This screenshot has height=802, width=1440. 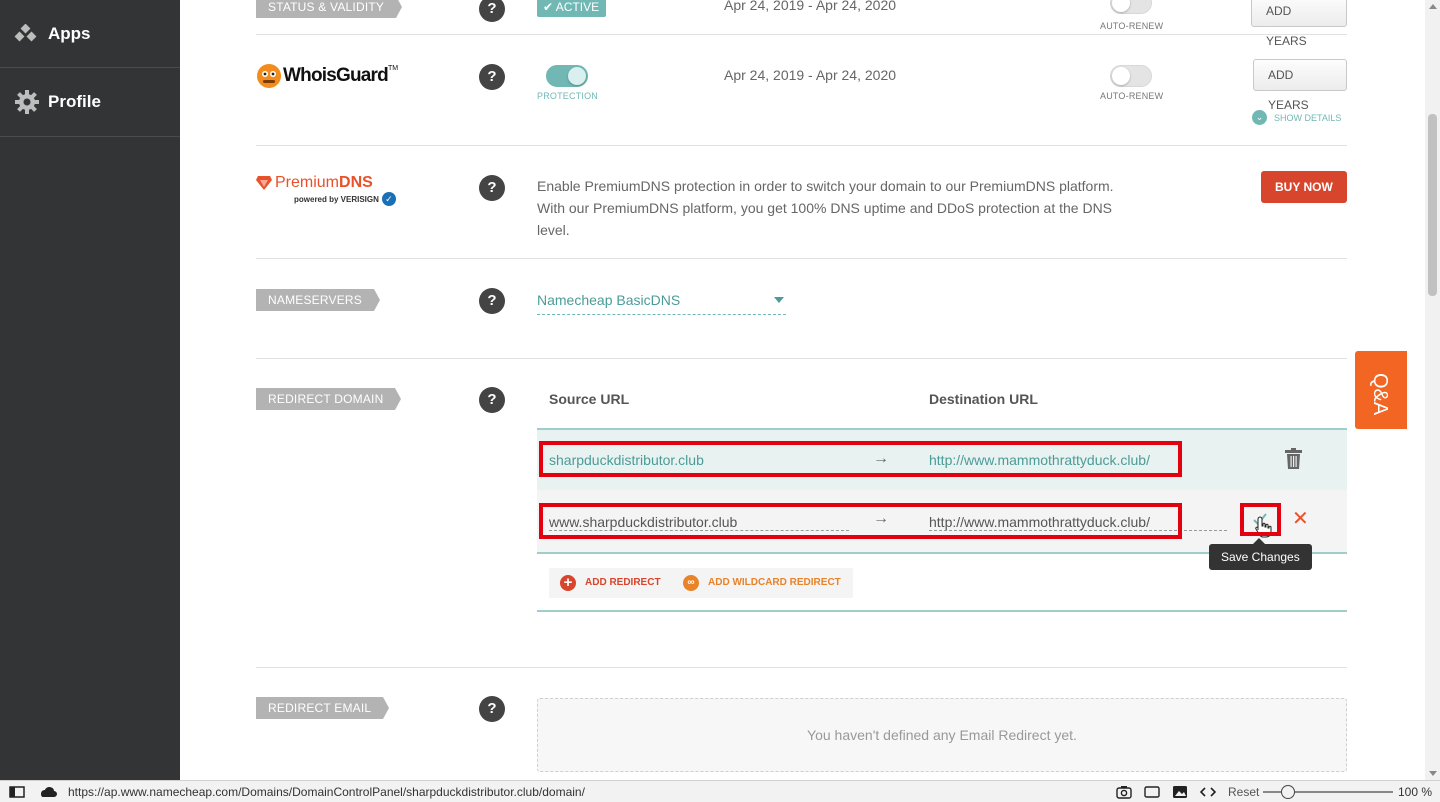 I want to click on source-url-header: Source URL, so click(x=589, y=399).